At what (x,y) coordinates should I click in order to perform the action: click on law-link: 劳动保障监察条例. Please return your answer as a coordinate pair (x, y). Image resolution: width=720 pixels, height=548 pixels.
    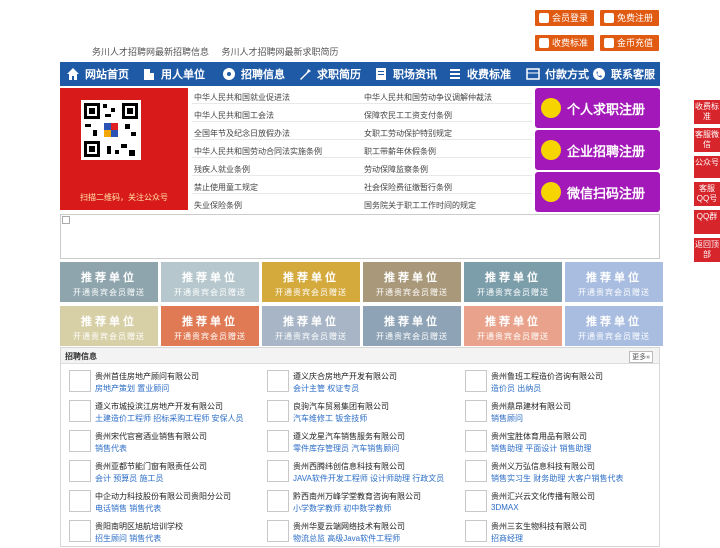
    Looking at the image, I should click on (396, 169).